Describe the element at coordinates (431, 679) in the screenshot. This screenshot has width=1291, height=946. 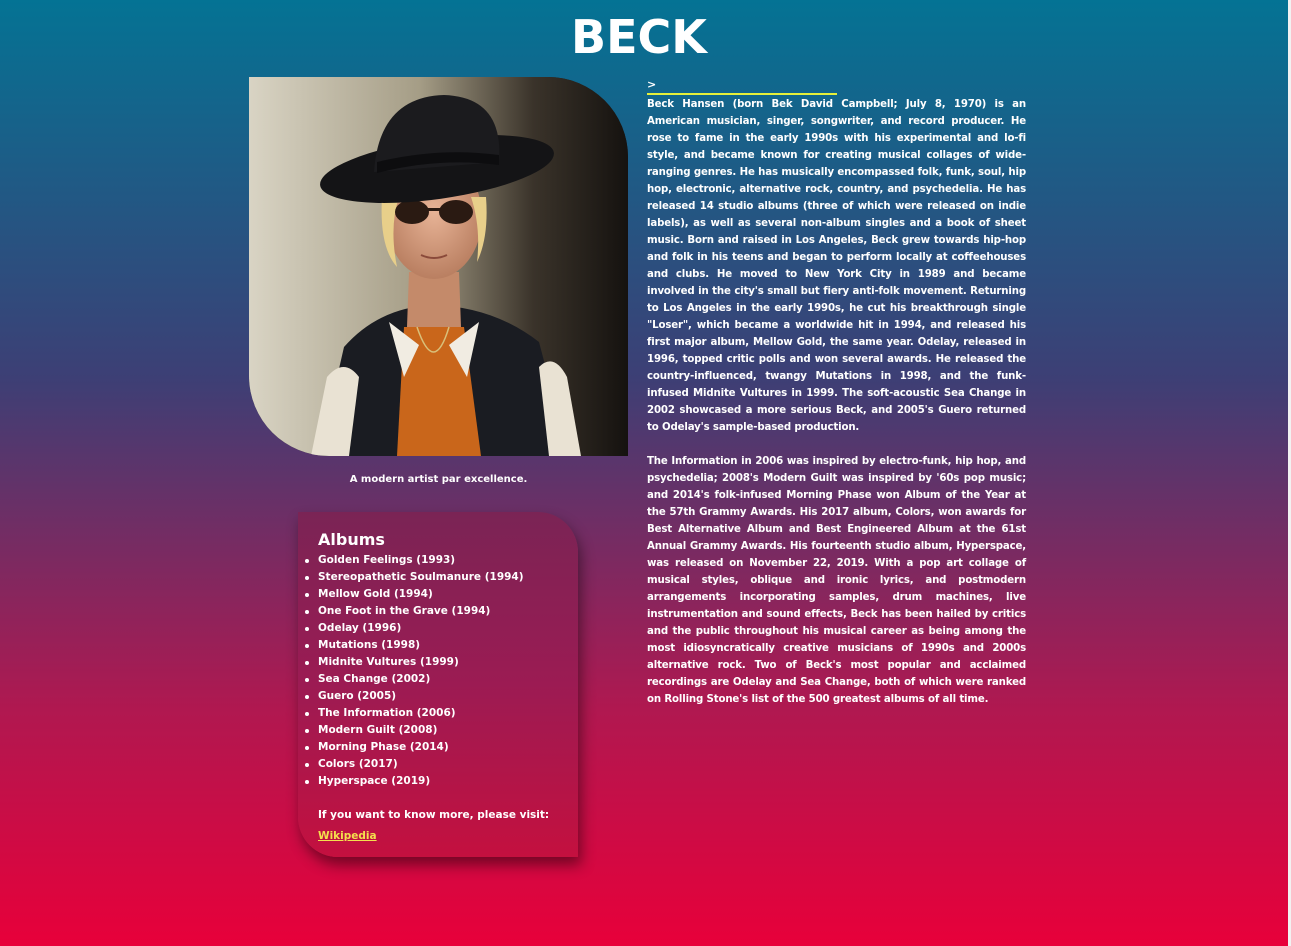
I see `album-item: Sea Change (2002)` at that location.